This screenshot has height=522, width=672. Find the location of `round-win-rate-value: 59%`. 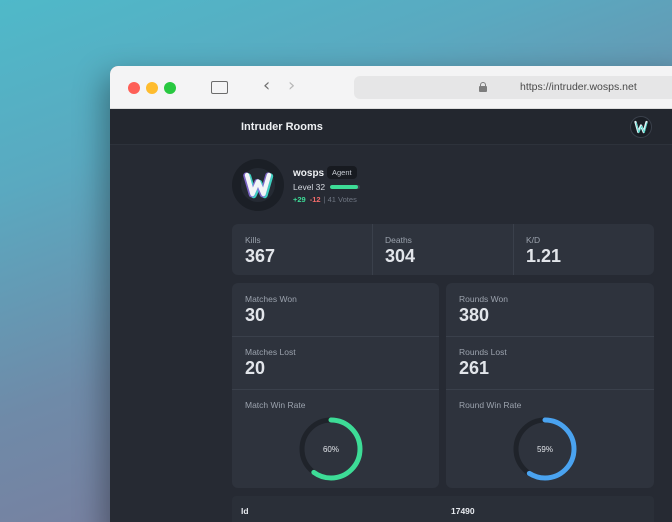

round-win-rate-value: 59% is located at coordinates (545, 449).